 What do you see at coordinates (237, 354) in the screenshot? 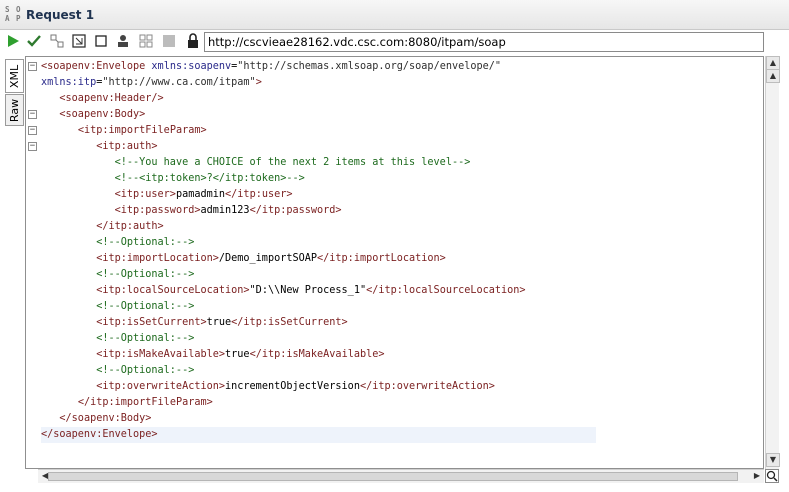
I see `code-token-text: true` at bounding box center [237, 354].